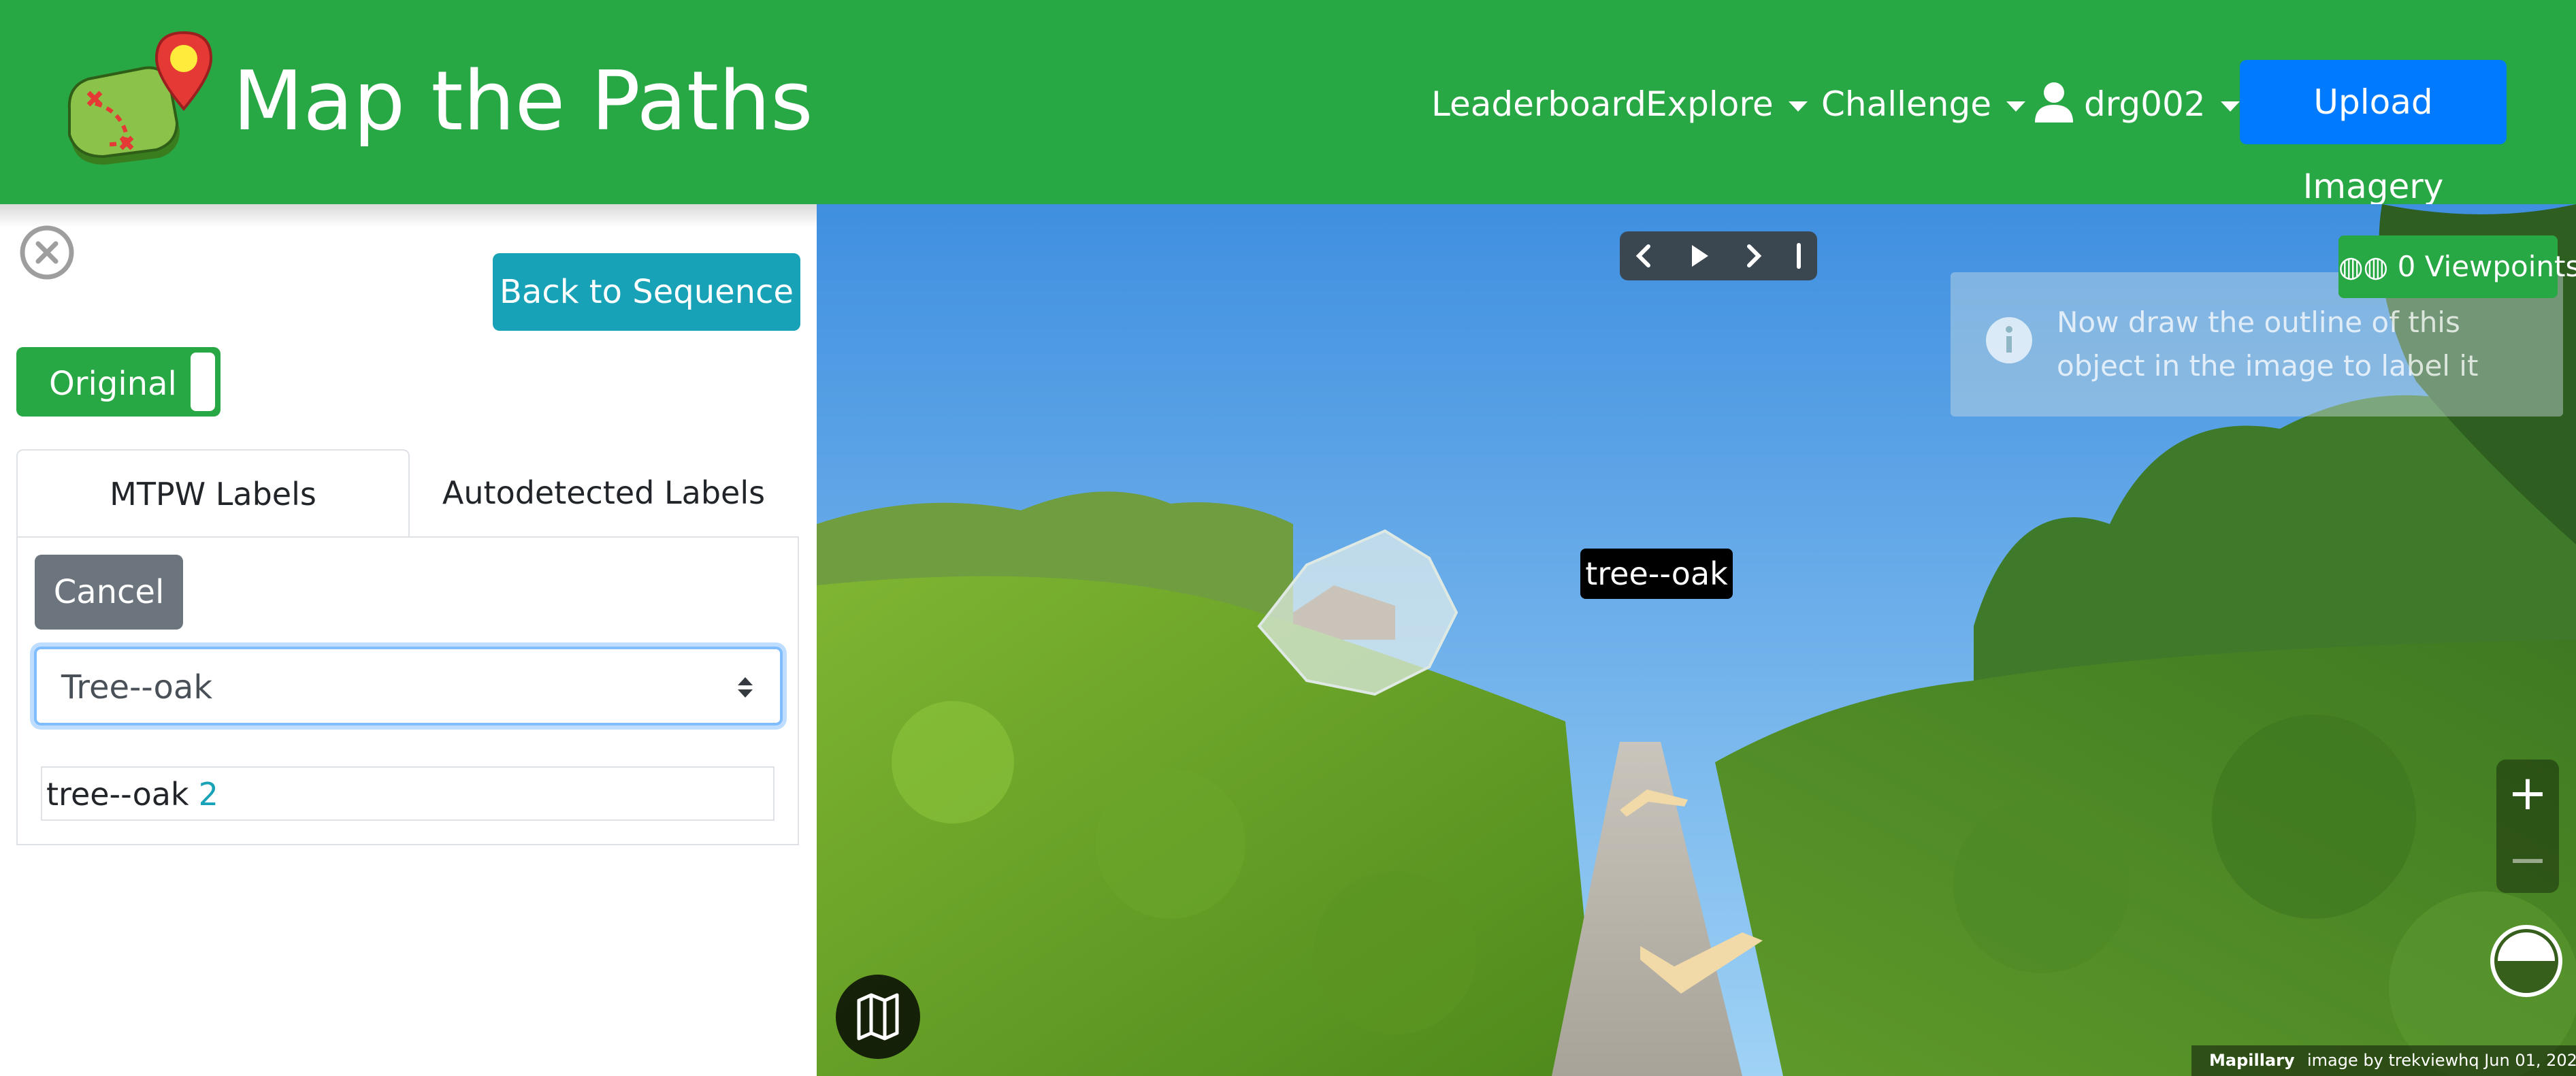 The width and height of the screenshot is (2576, 1076). I want to click on nav-user-label: drg002, so click(2145, 104).